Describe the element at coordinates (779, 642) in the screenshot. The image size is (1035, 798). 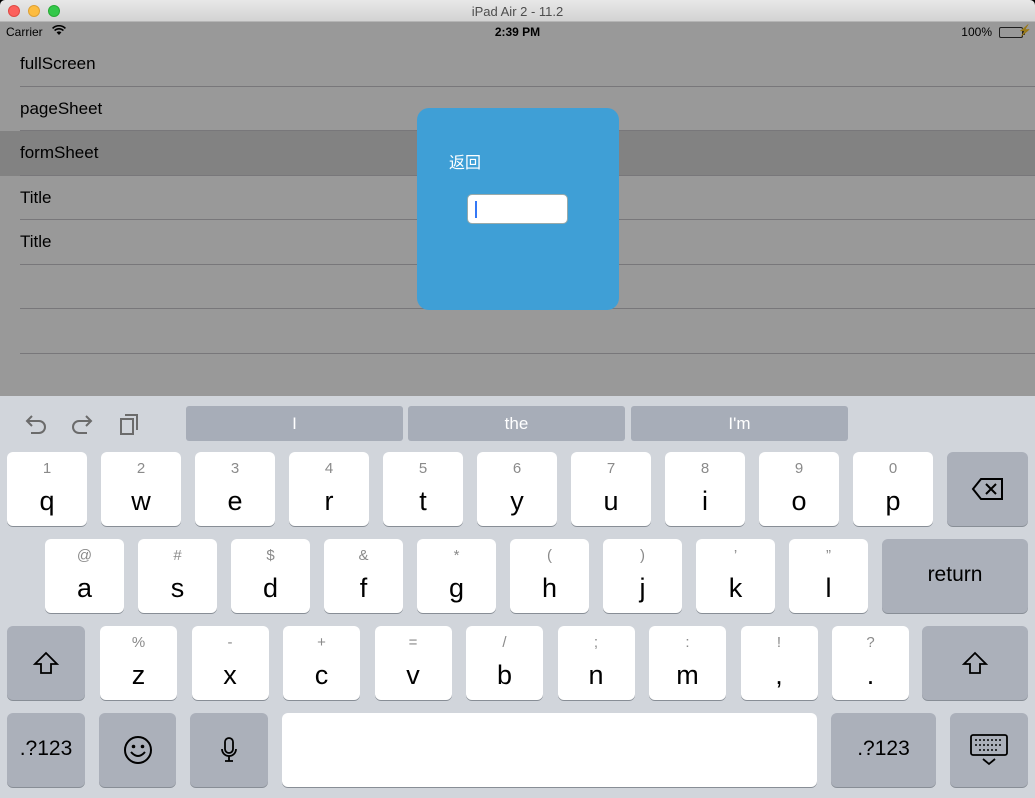
I see `key-alternate-label: !` at that location.